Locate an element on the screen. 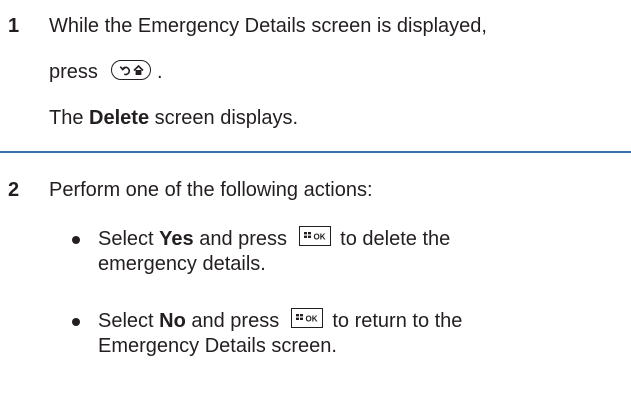 The width and height of the screenshot is (631, 395). step-1-line-2: press . is located at coordinates (106, 71).